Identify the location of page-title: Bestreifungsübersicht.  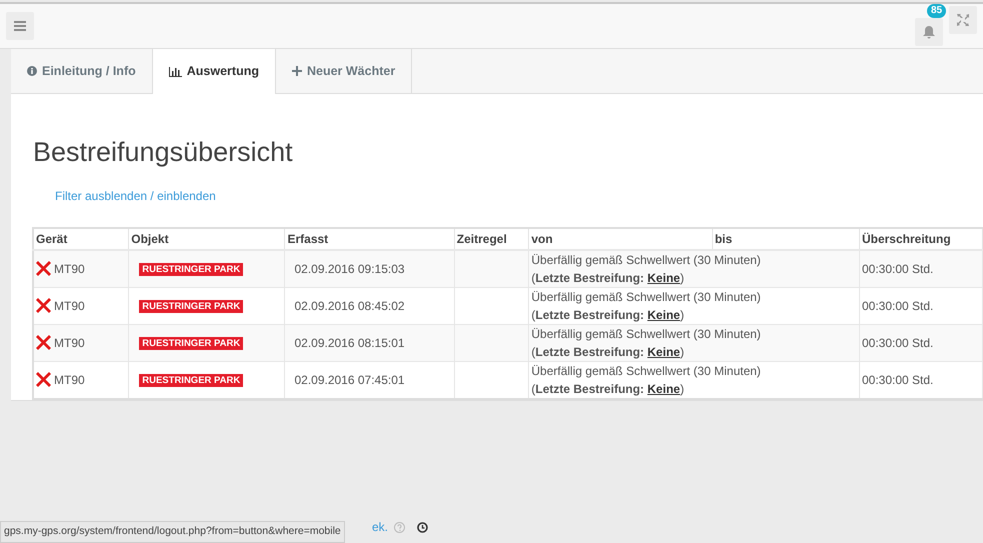
(163, 152).